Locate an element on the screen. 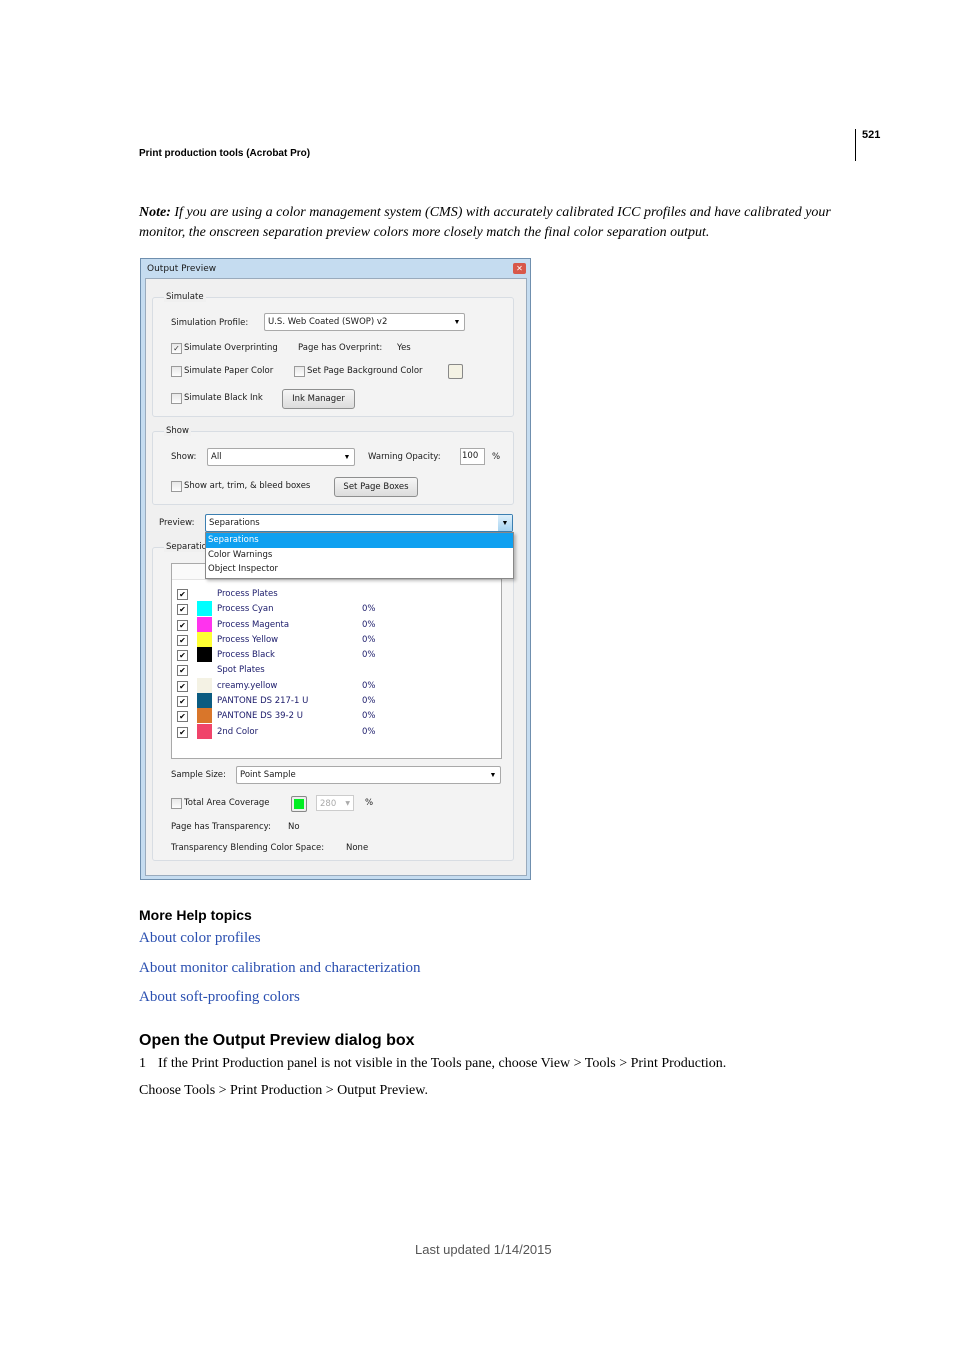 This screenshot has width=954, height=1350. set-background-color-label: Set Page Background Color is located at coordinates (365, 371).